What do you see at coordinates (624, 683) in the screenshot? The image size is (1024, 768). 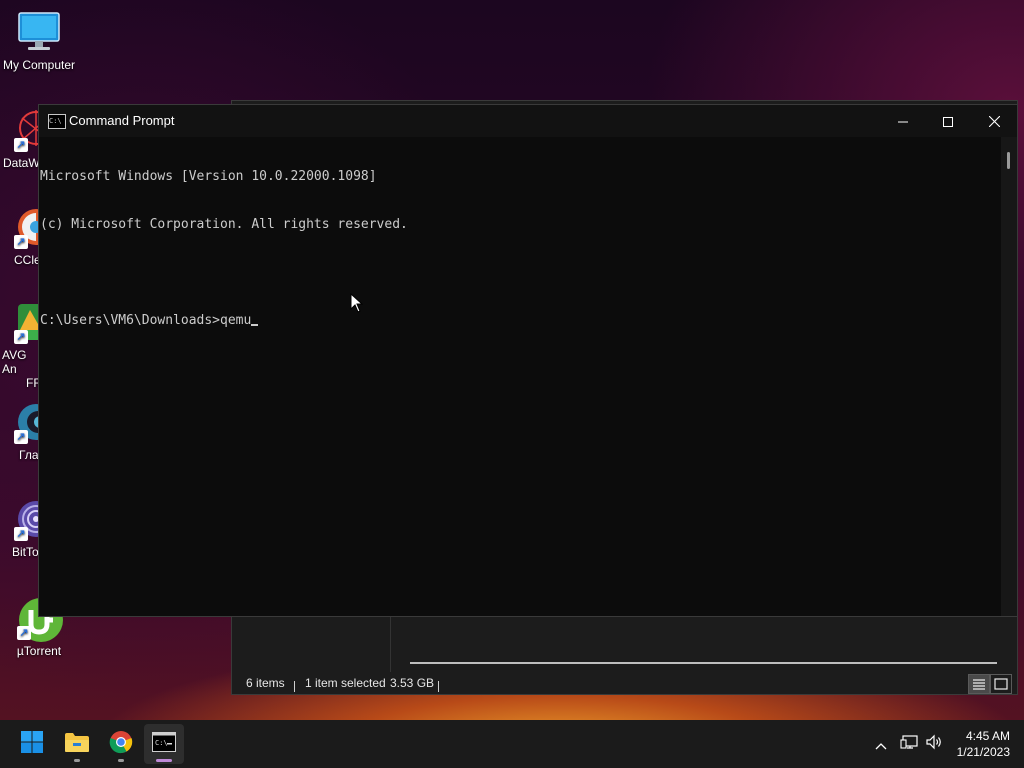 I see `explorer-status-bar: 6 items 1 item selected 3.53 GB` at bounding box center [624, 683].